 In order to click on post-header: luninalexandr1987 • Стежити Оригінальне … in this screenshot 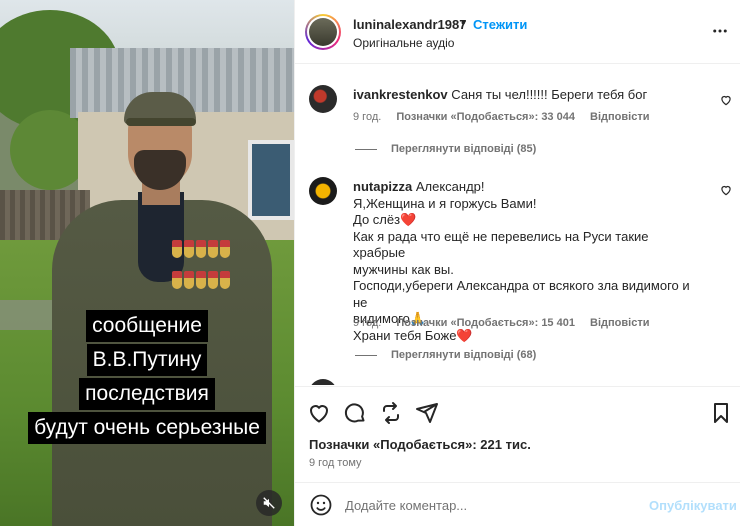, I will do `click(517, 32)`.